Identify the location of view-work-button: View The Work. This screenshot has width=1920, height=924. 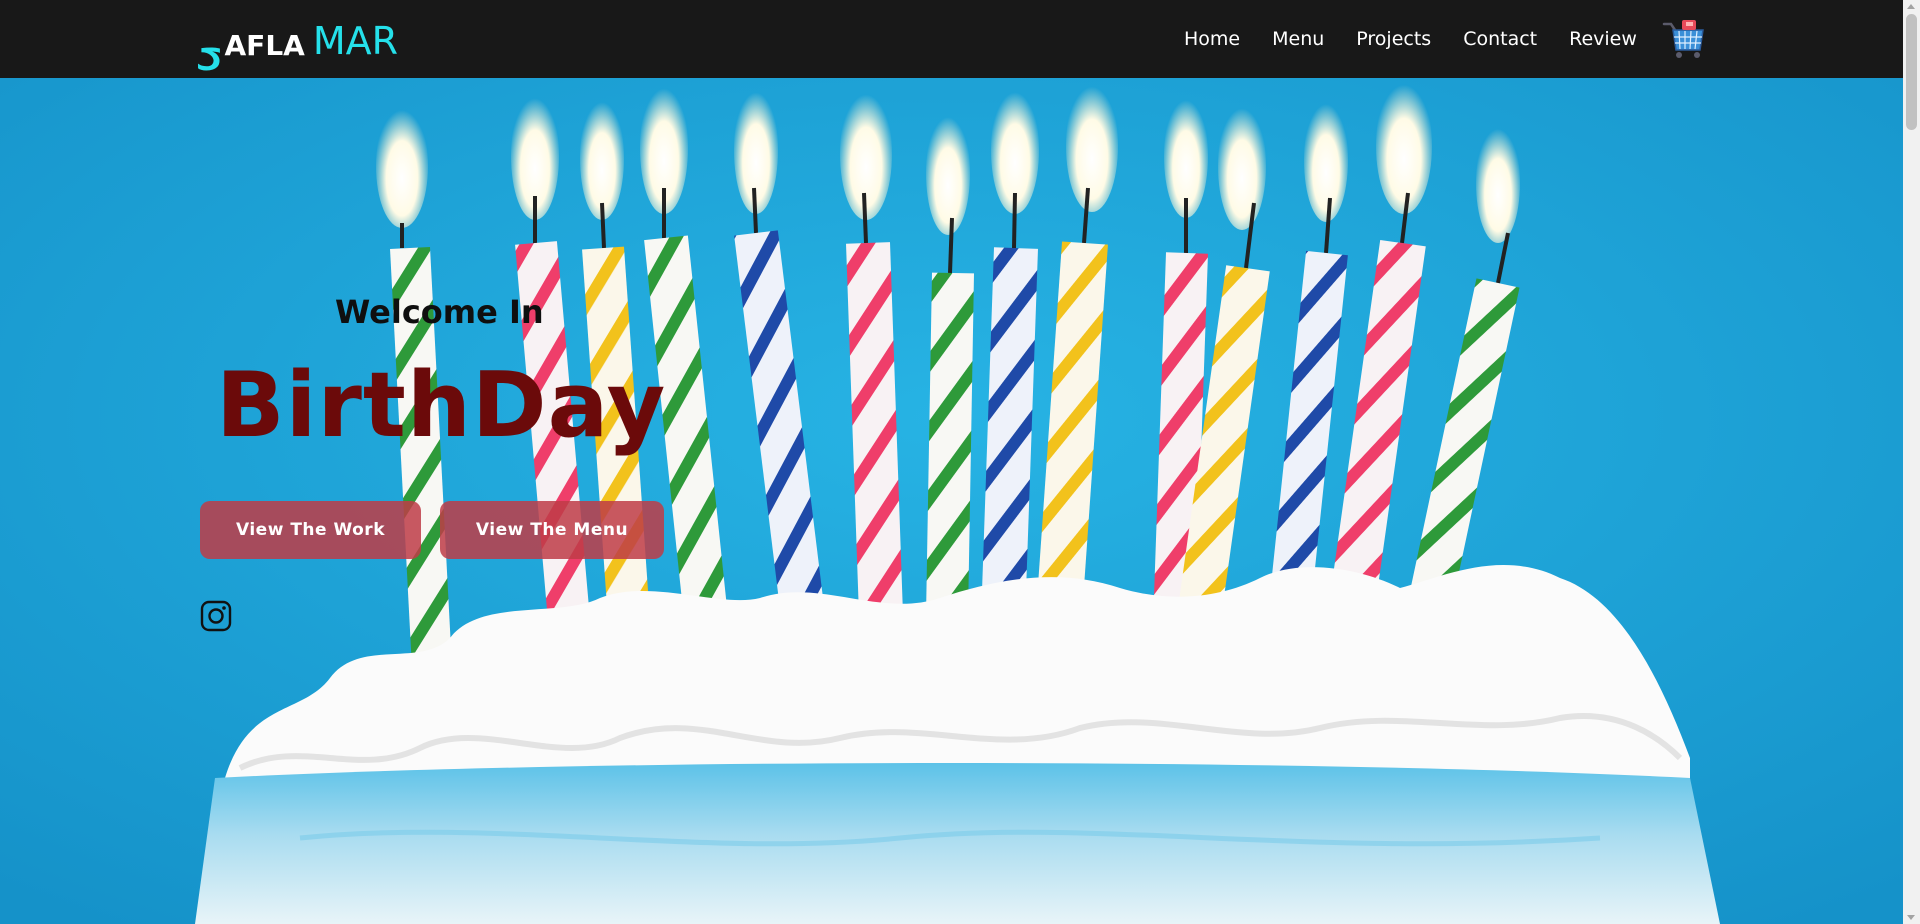
(310, 530).